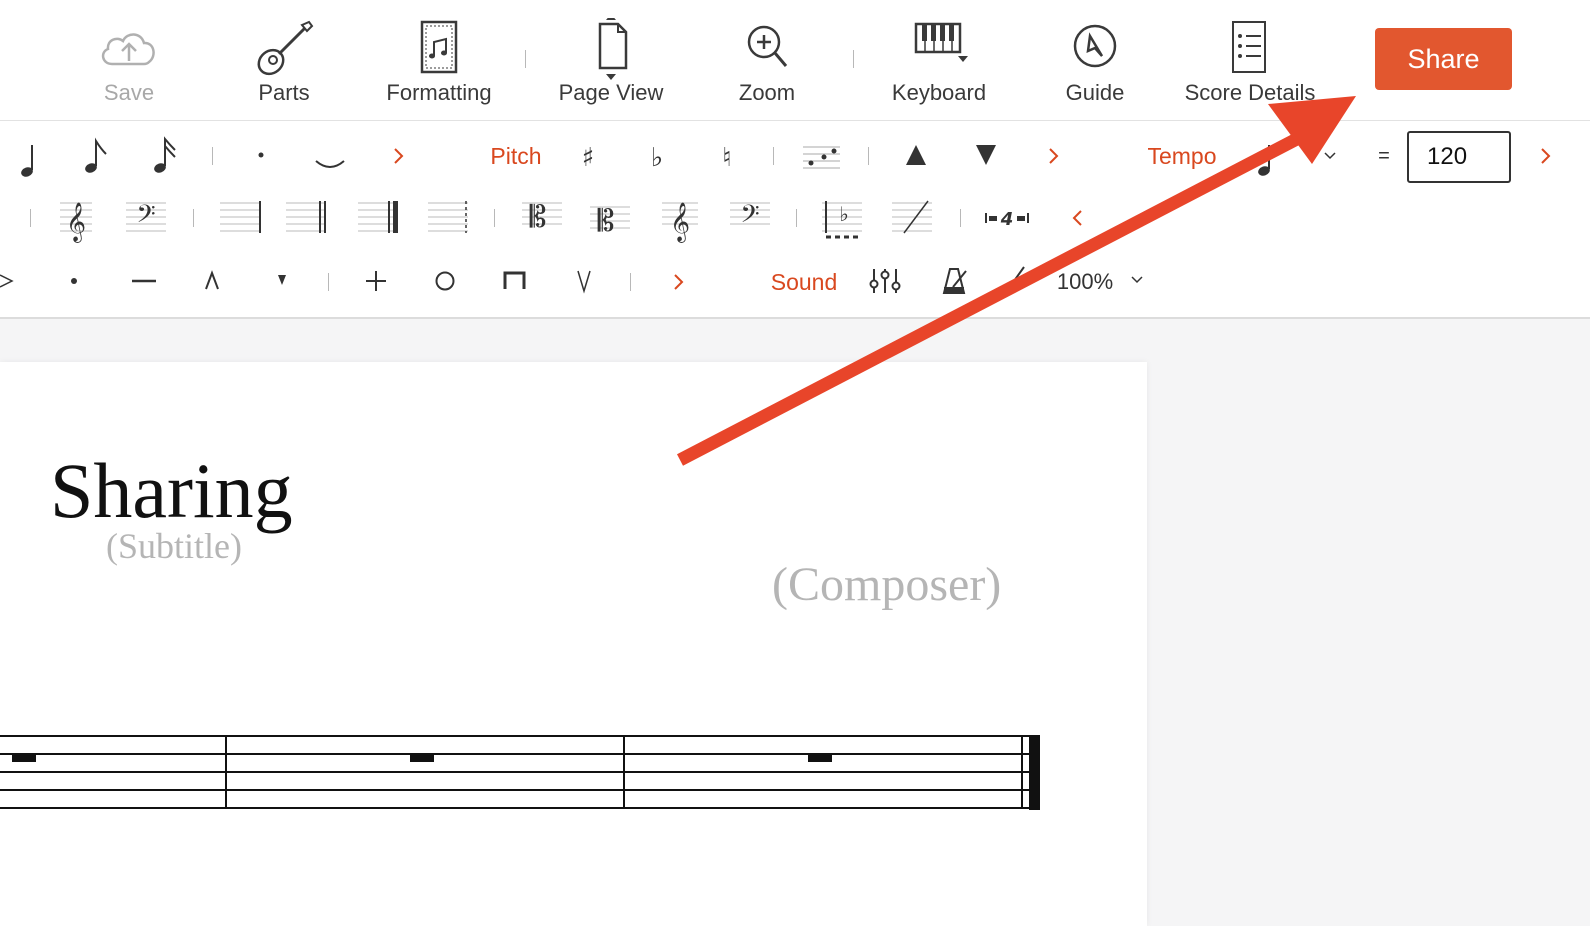  What do you see at coordinates (146, 217) in the screenshot?
I see `bass-clef-icon: 𝄢` at bounding box center [146, 217].